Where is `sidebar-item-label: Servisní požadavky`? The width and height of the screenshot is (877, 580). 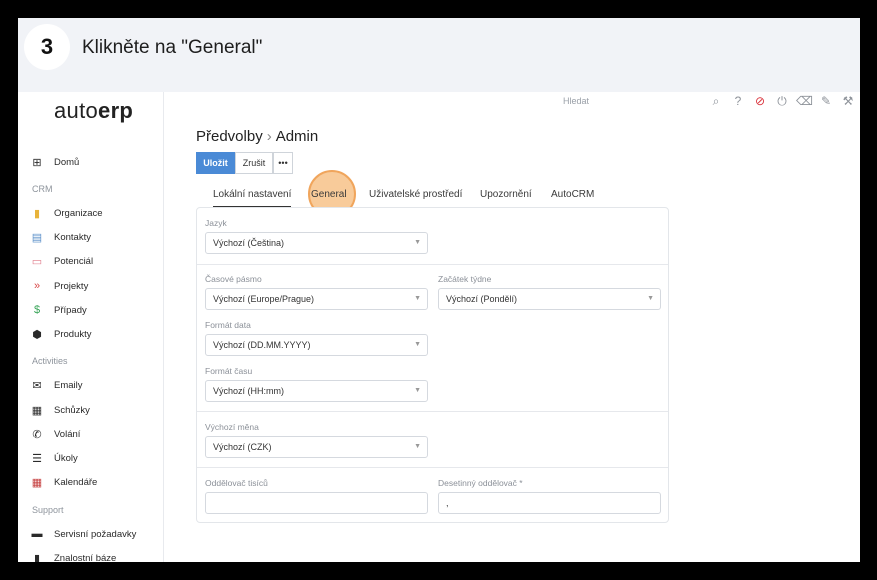 sidebar-item-label: Servisní požadavky is located at coordinates (95, 534).